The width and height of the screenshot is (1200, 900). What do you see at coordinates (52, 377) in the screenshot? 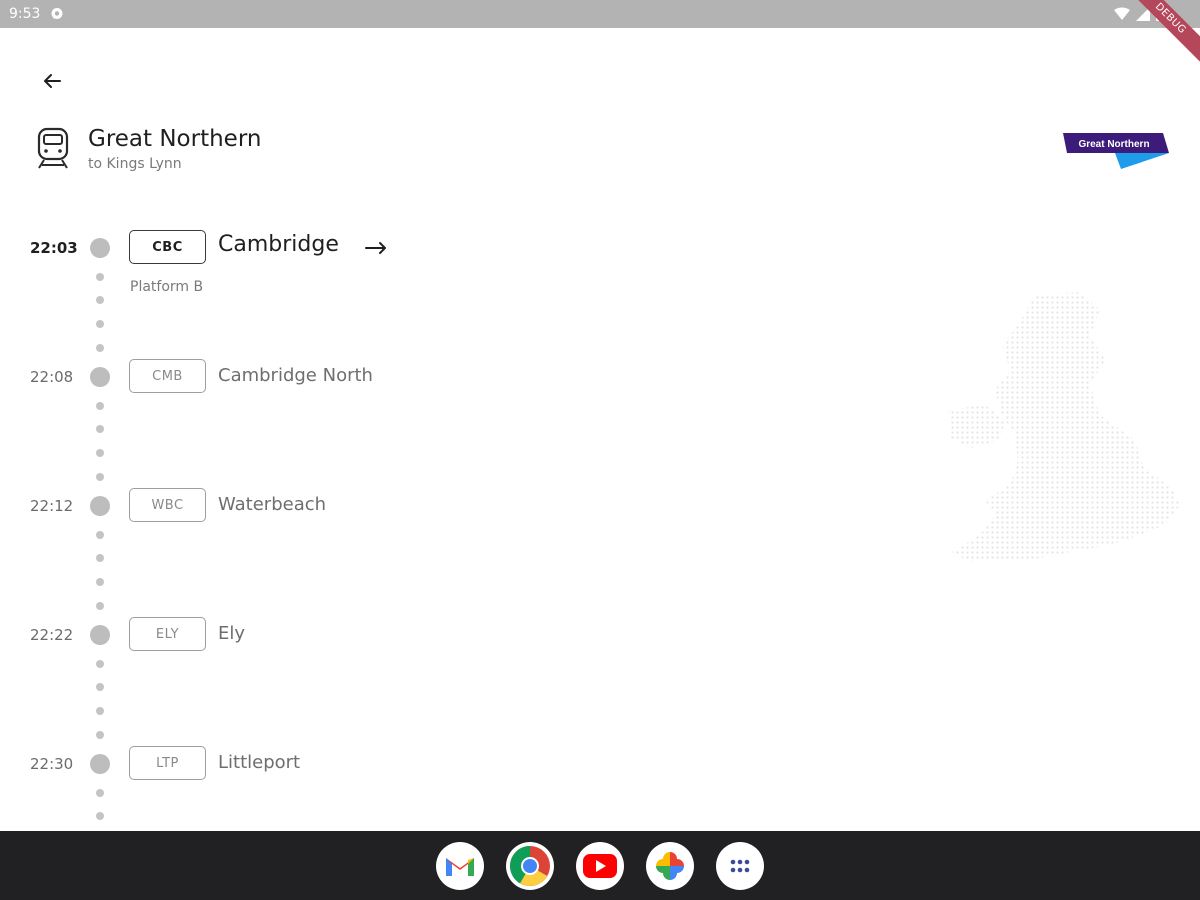
I see `stop-time: 22:08` at bounding box center [52, 377].